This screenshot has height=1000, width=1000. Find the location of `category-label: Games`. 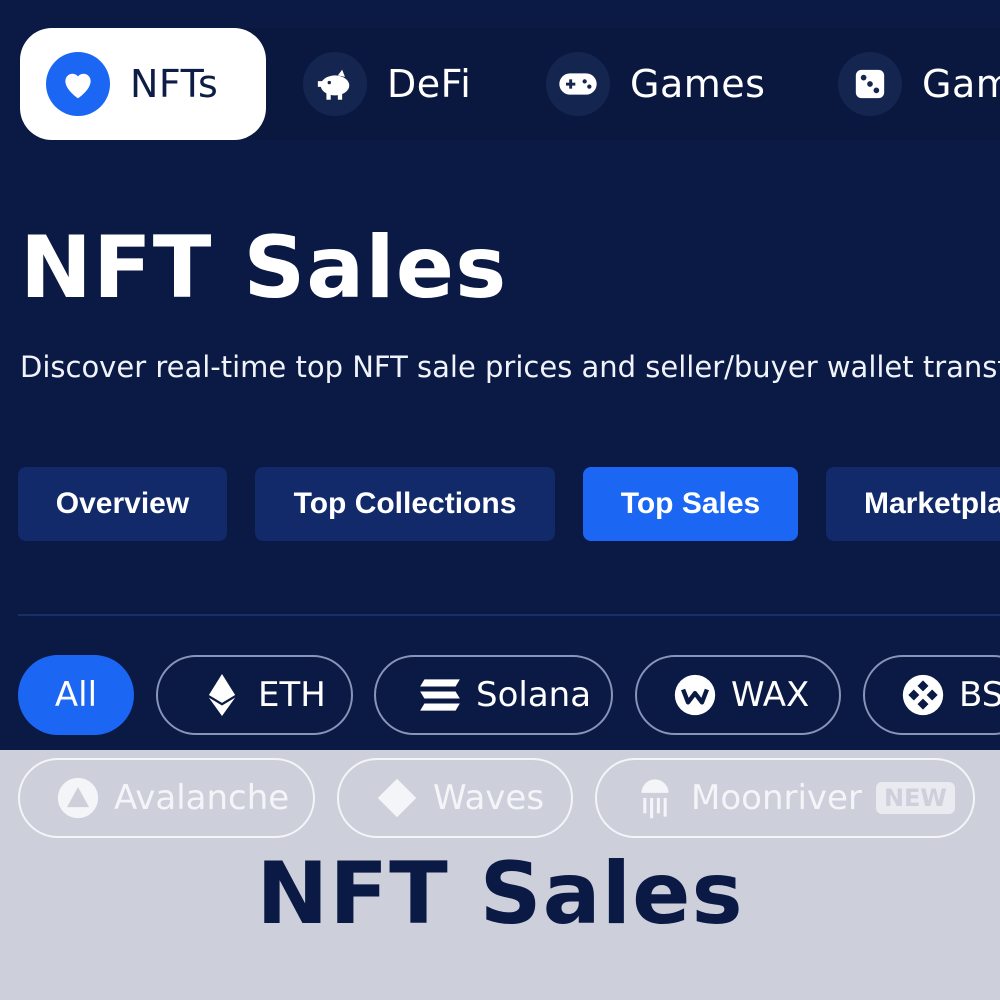

category-label: Games is located at coordinates (698, 84).